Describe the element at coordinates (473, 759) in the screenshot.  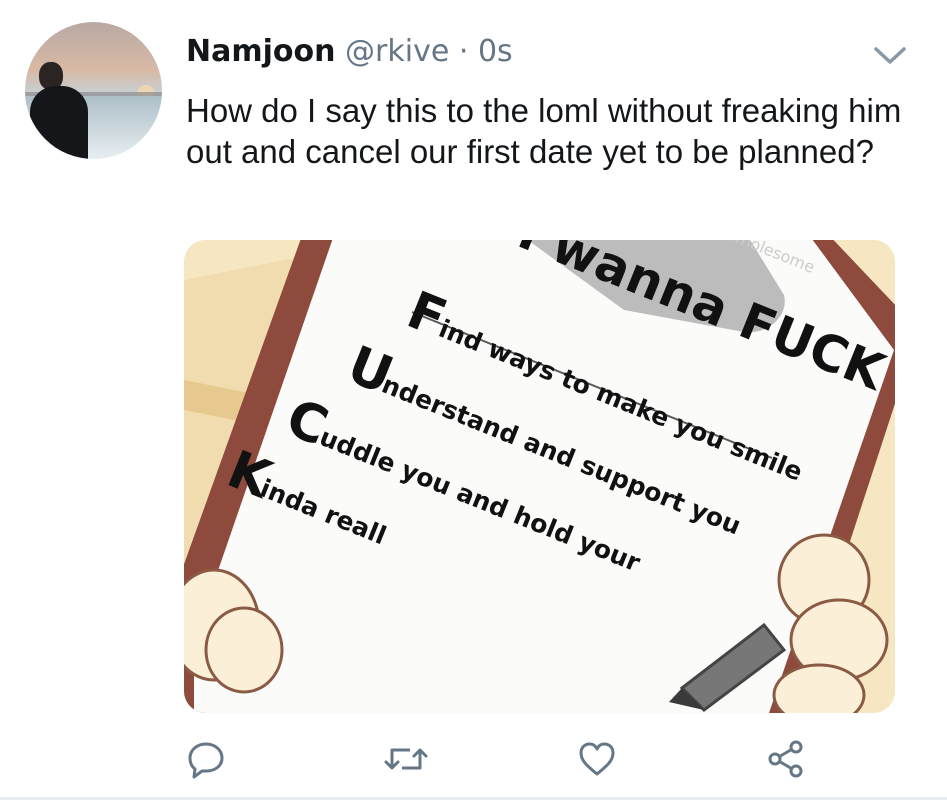
I see `tweet-actions` at that location.